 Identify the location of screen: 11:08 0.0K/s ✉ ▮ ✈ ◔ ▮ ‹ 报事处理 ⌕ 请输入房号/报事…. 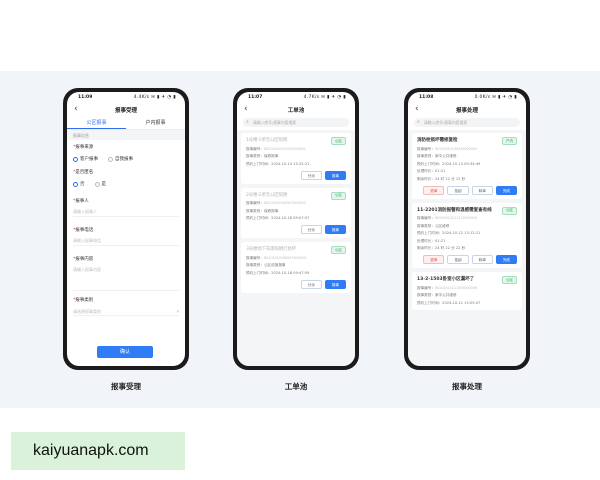
(467, 229).